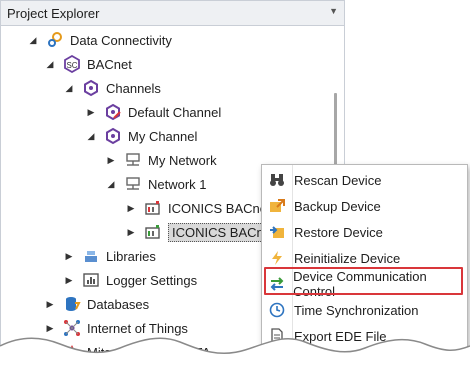 This screenshot has height=375, width=470. I want to click on data-connectivity-icon, so click(55, 40).